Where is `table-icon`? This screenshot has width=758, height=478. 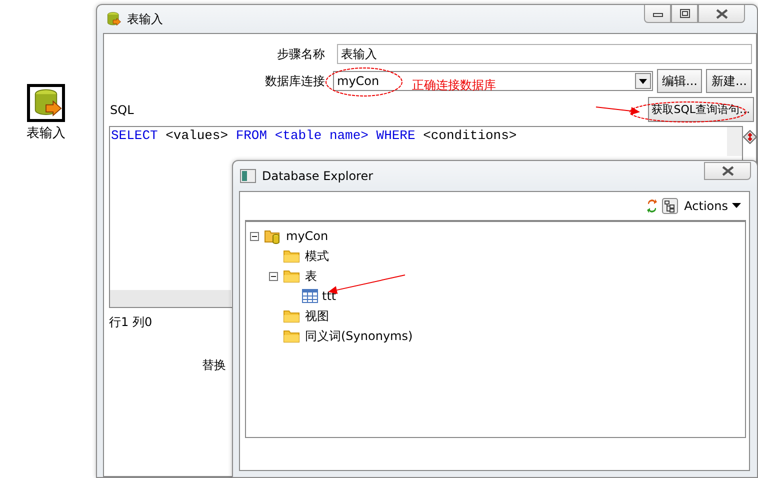 table-icon is located at coordinates (310, 296).